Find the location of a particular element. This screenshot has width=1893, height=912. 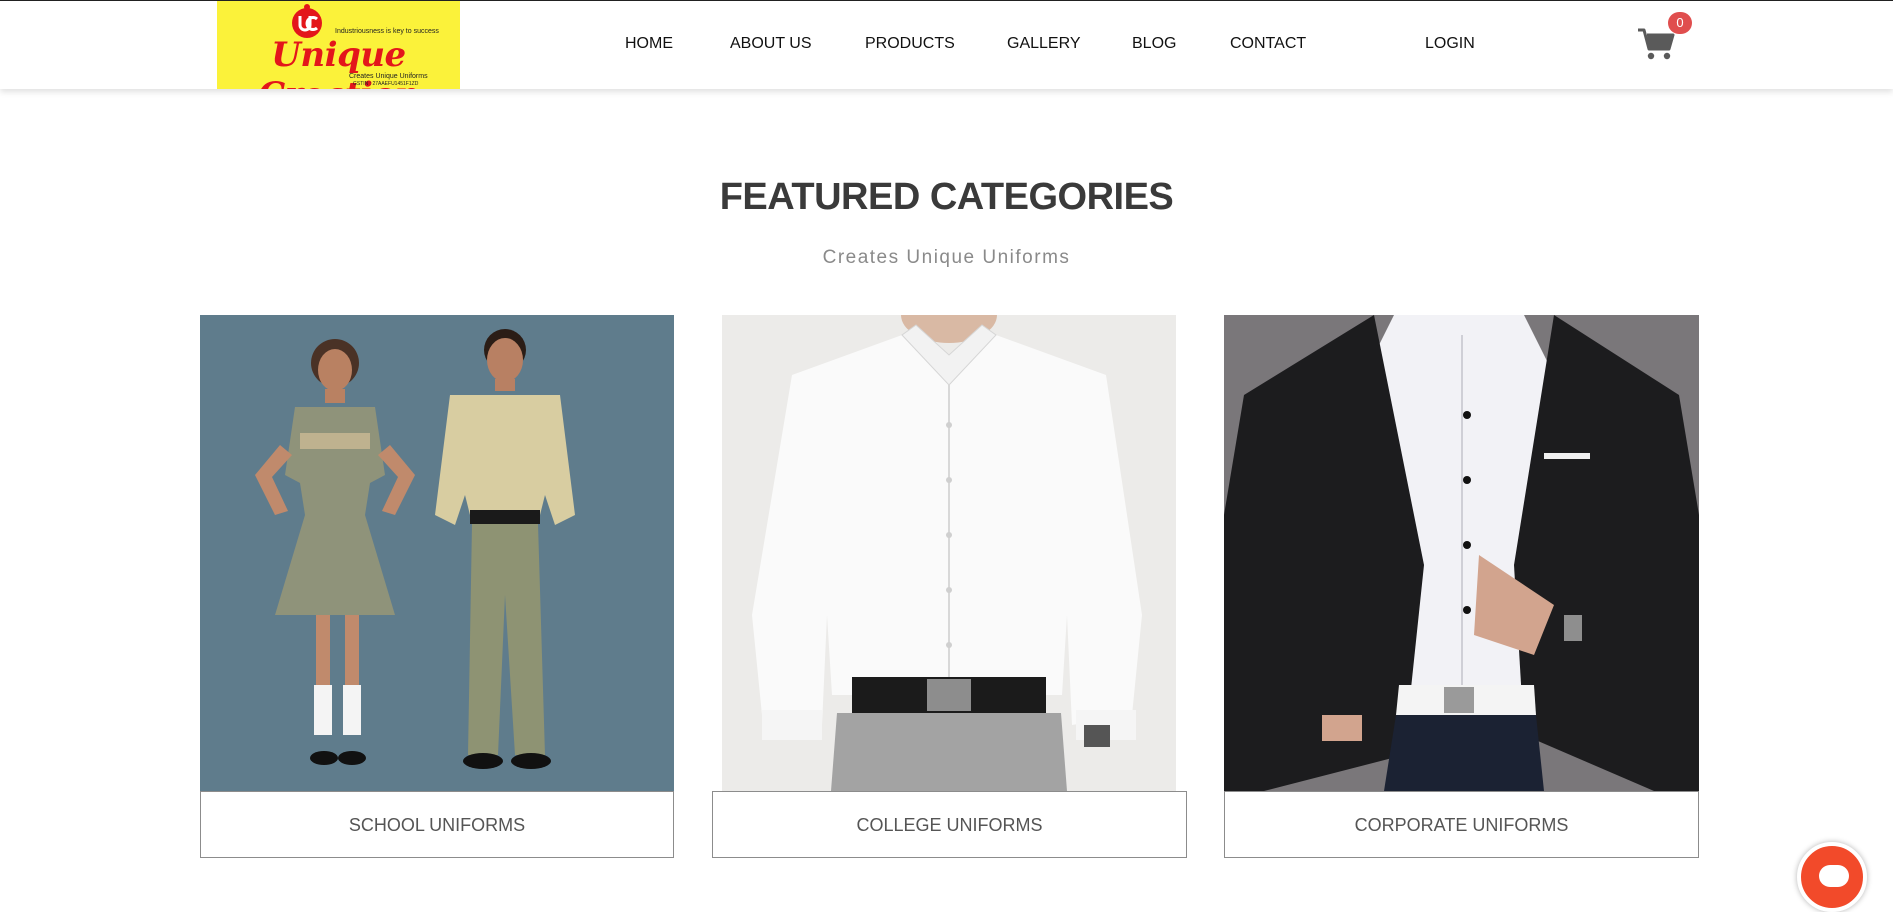

logo-tagline: Industriousness is key to success is located at coordinates (387, 31).